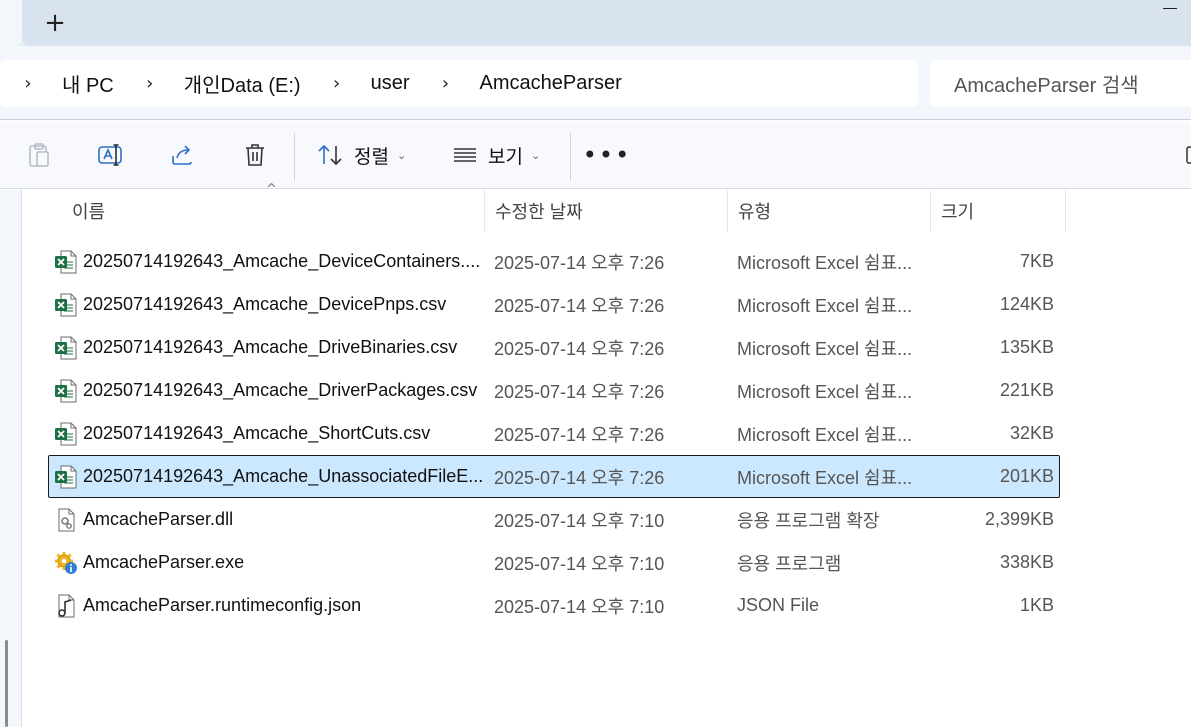 This screenshot has width=1191, height=727. Describe the element at coordinates (371, 157) in the screenshot. I see `sort-label: 정렬` at that location.